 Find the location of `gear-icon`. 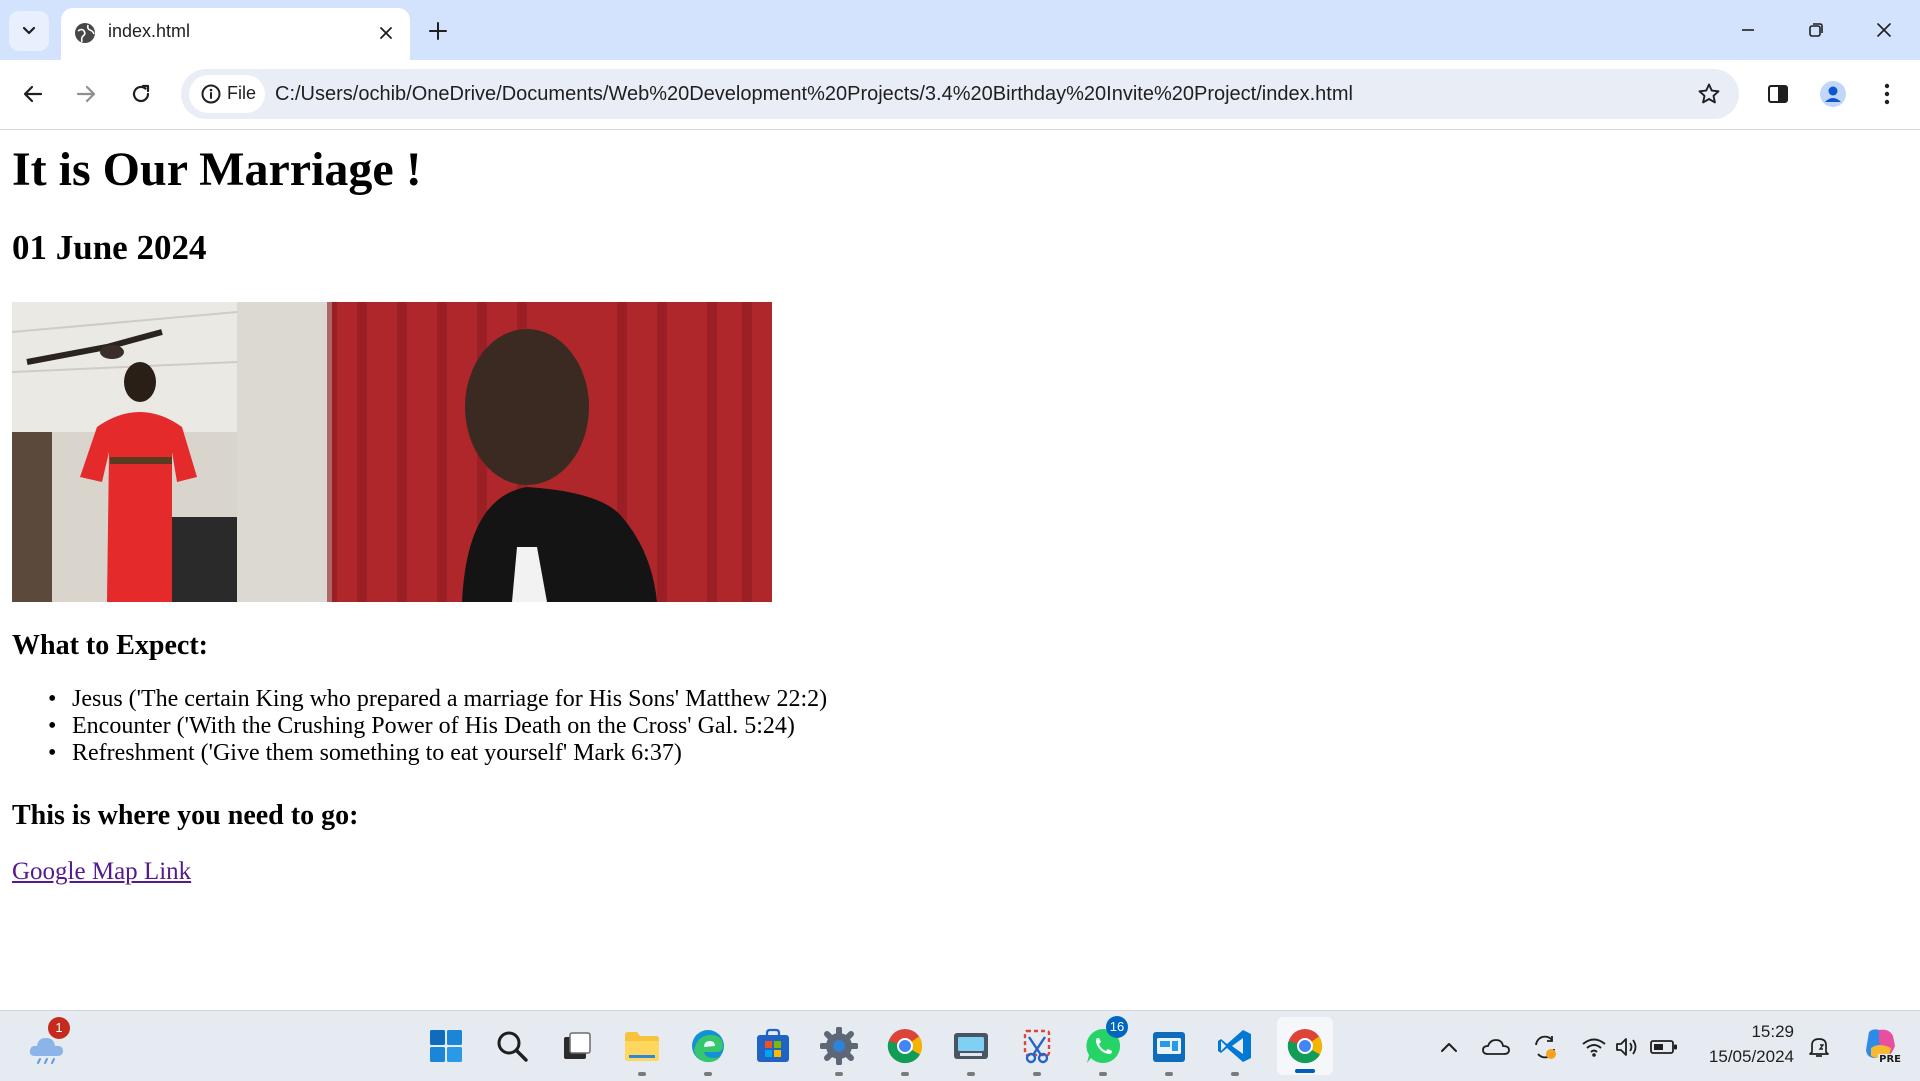

gear-icon is located at coordinates (839, 1046).